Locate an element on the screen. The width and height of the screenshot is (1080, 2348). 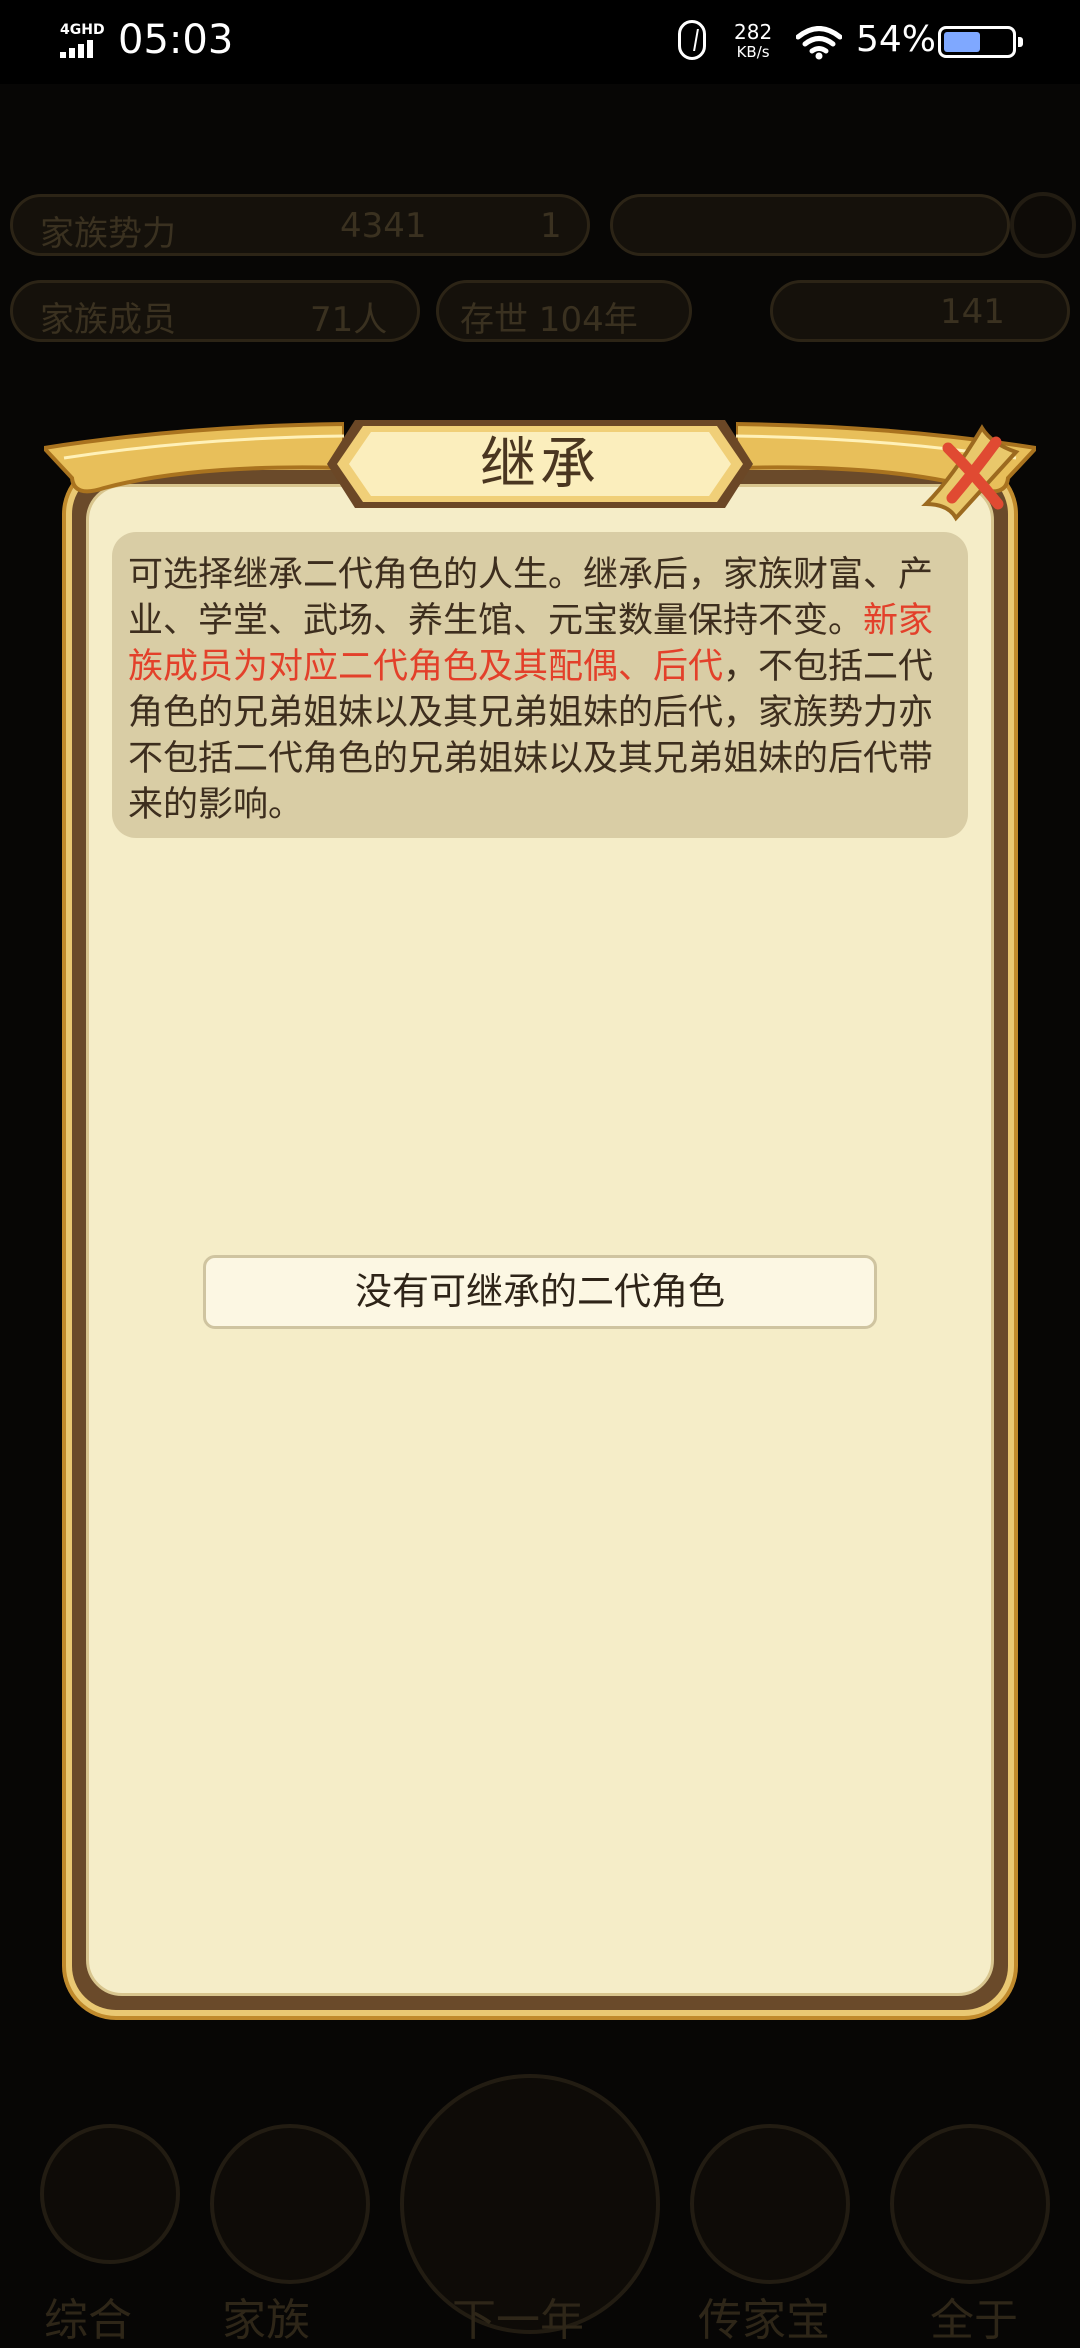
bg-help-icon is located at coordinates (1043, 225).